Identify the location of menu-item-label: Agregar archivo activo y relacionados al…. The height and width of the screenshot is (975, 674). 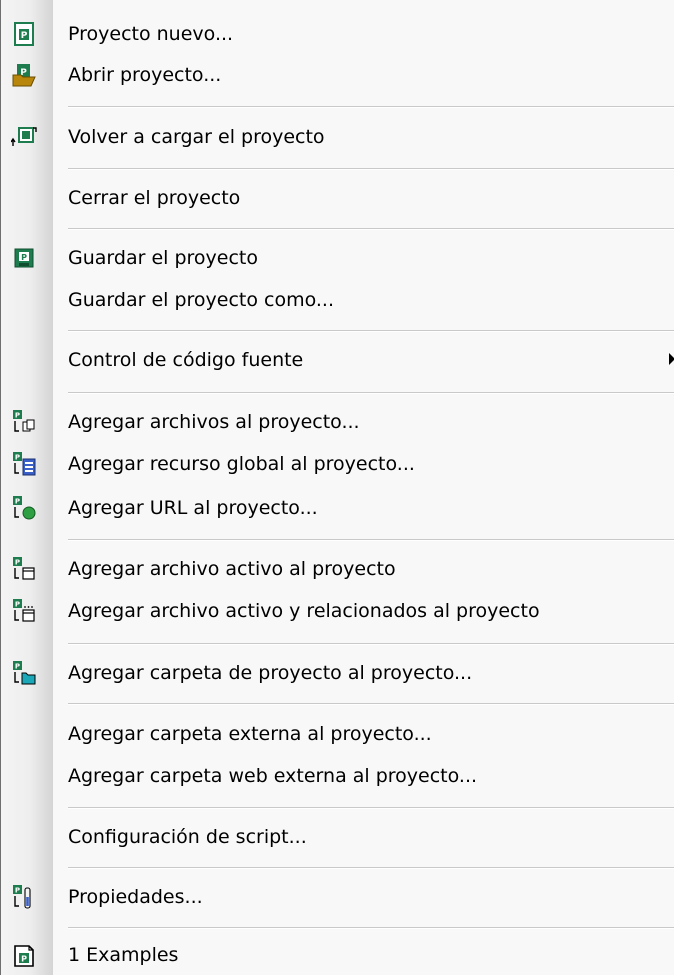
(304, 611).